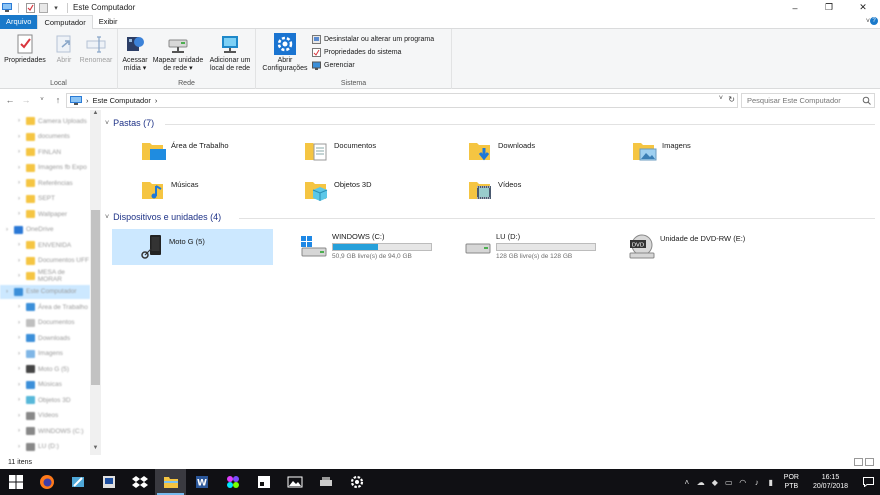  I want to click on devices-icon: ▭, so click(729, 482).